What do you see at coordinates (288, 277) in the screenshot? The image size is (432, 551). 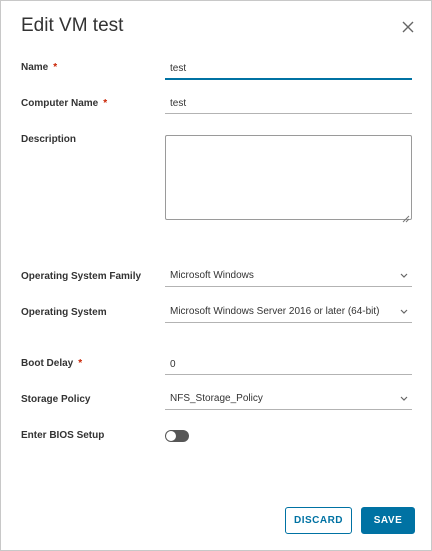 I see `os-family-select: Microsoft Windows` at bounding box center [288, 277].